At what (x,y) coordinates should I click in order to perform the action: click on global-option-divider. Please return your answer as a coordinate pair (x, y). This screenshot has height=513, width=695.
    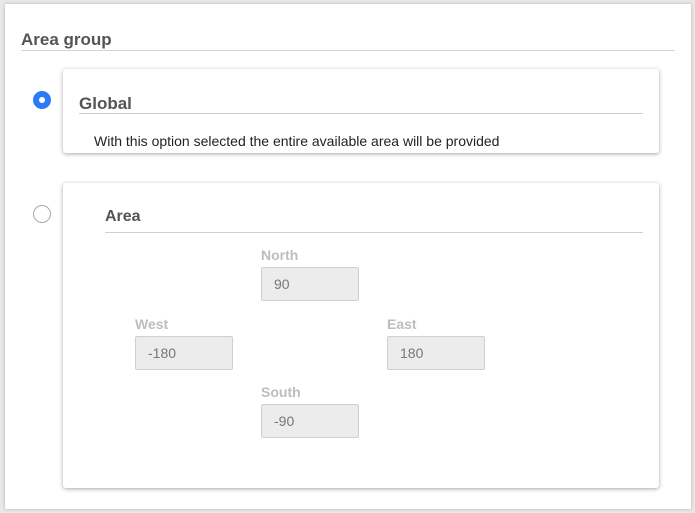
    Looking at the image, I should click on (361, 113).